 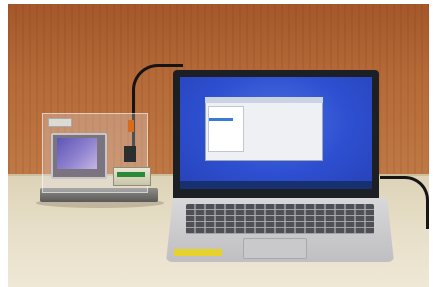 What do you see at coordinates (131, 174) in the screenshot?
I see `terminal-block` at bounding box center [131, 174].